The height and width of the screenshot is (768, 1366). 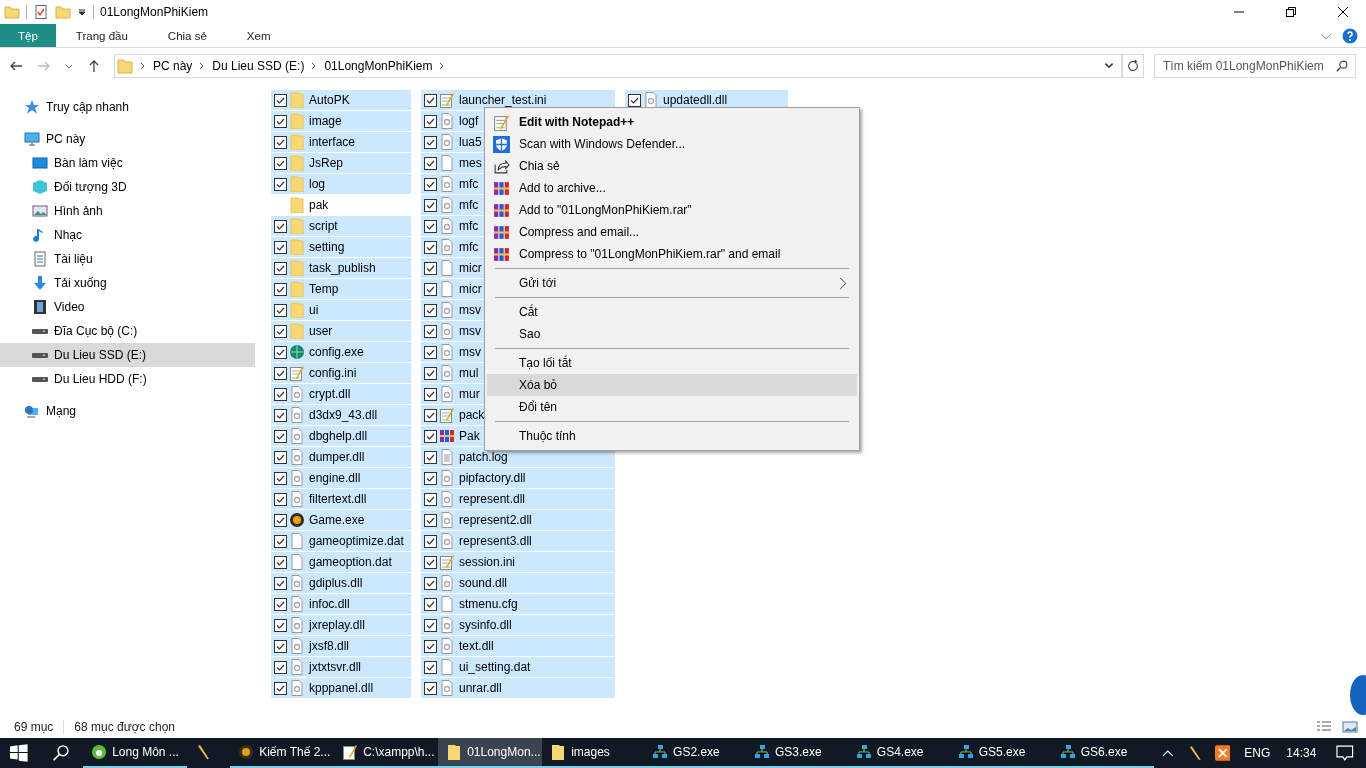 What do you see at coordinates (341, 142) in the screenshot?
I see `file-item: interface` at bounding box center [341, 142].